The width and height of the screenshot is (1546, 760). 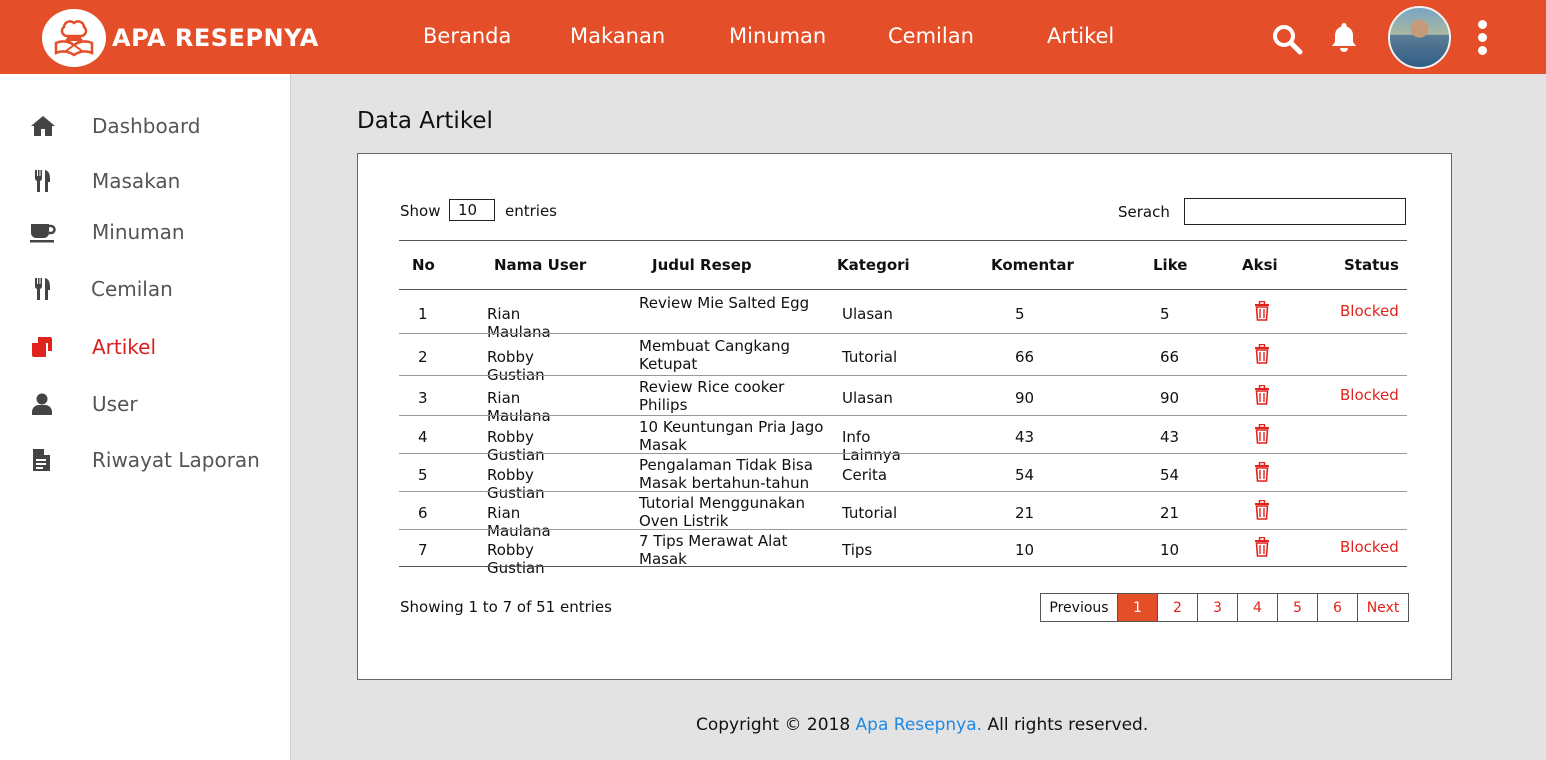 I want to click on chef-book-icon, so click(x=74, y=38).